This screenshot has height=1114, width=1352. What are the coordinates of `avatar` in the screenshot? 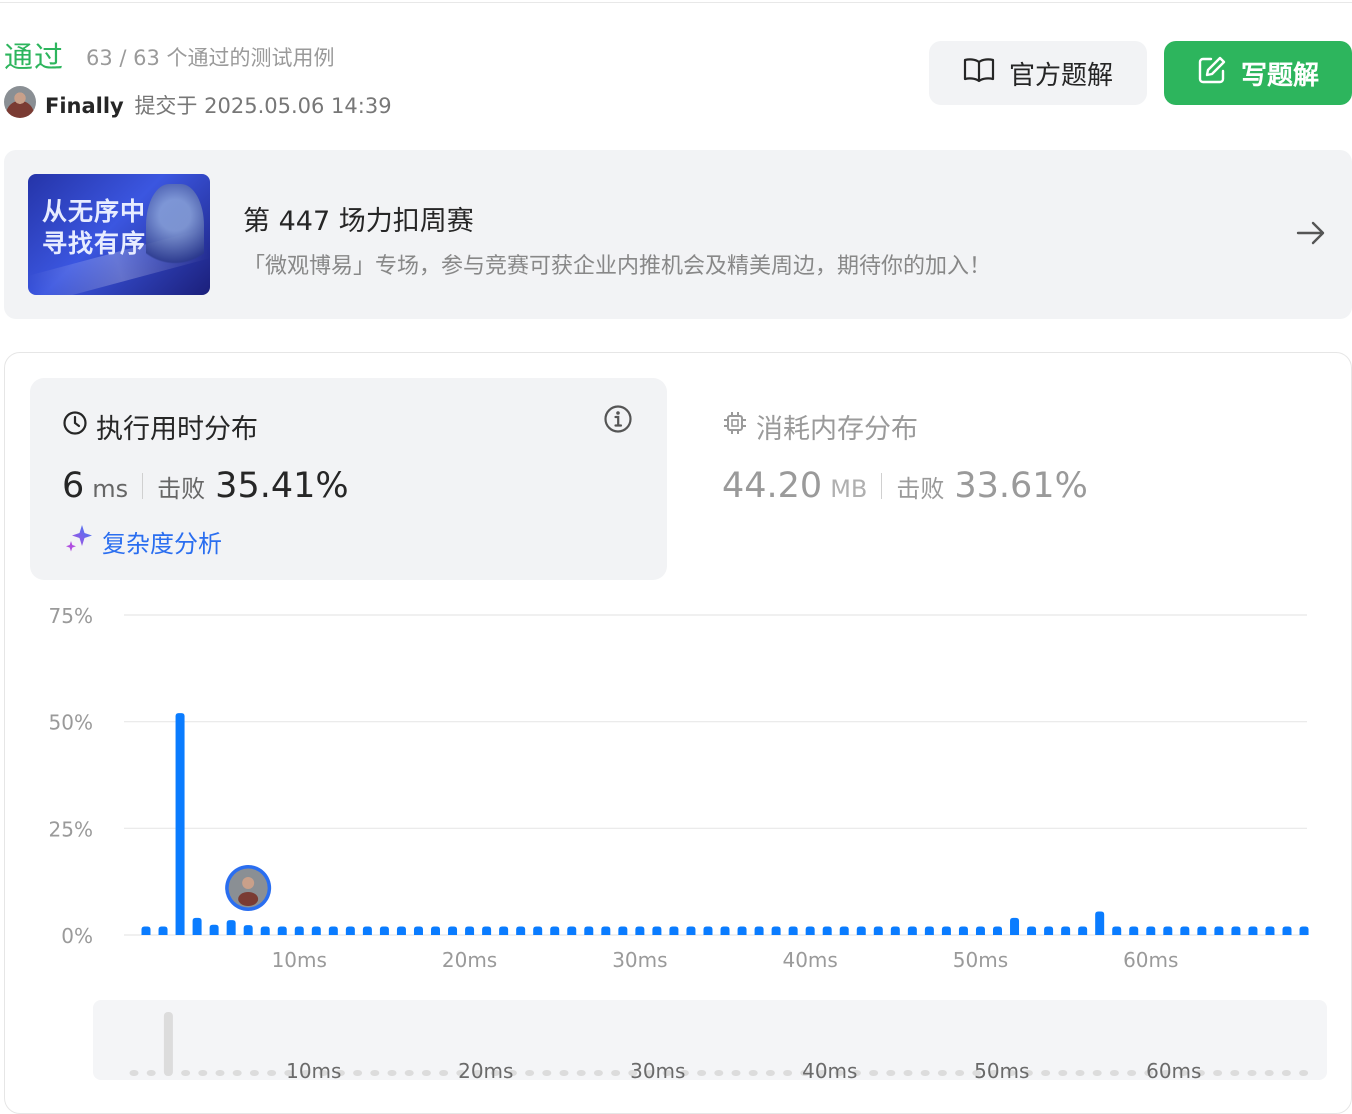 It's located at (20, 102).